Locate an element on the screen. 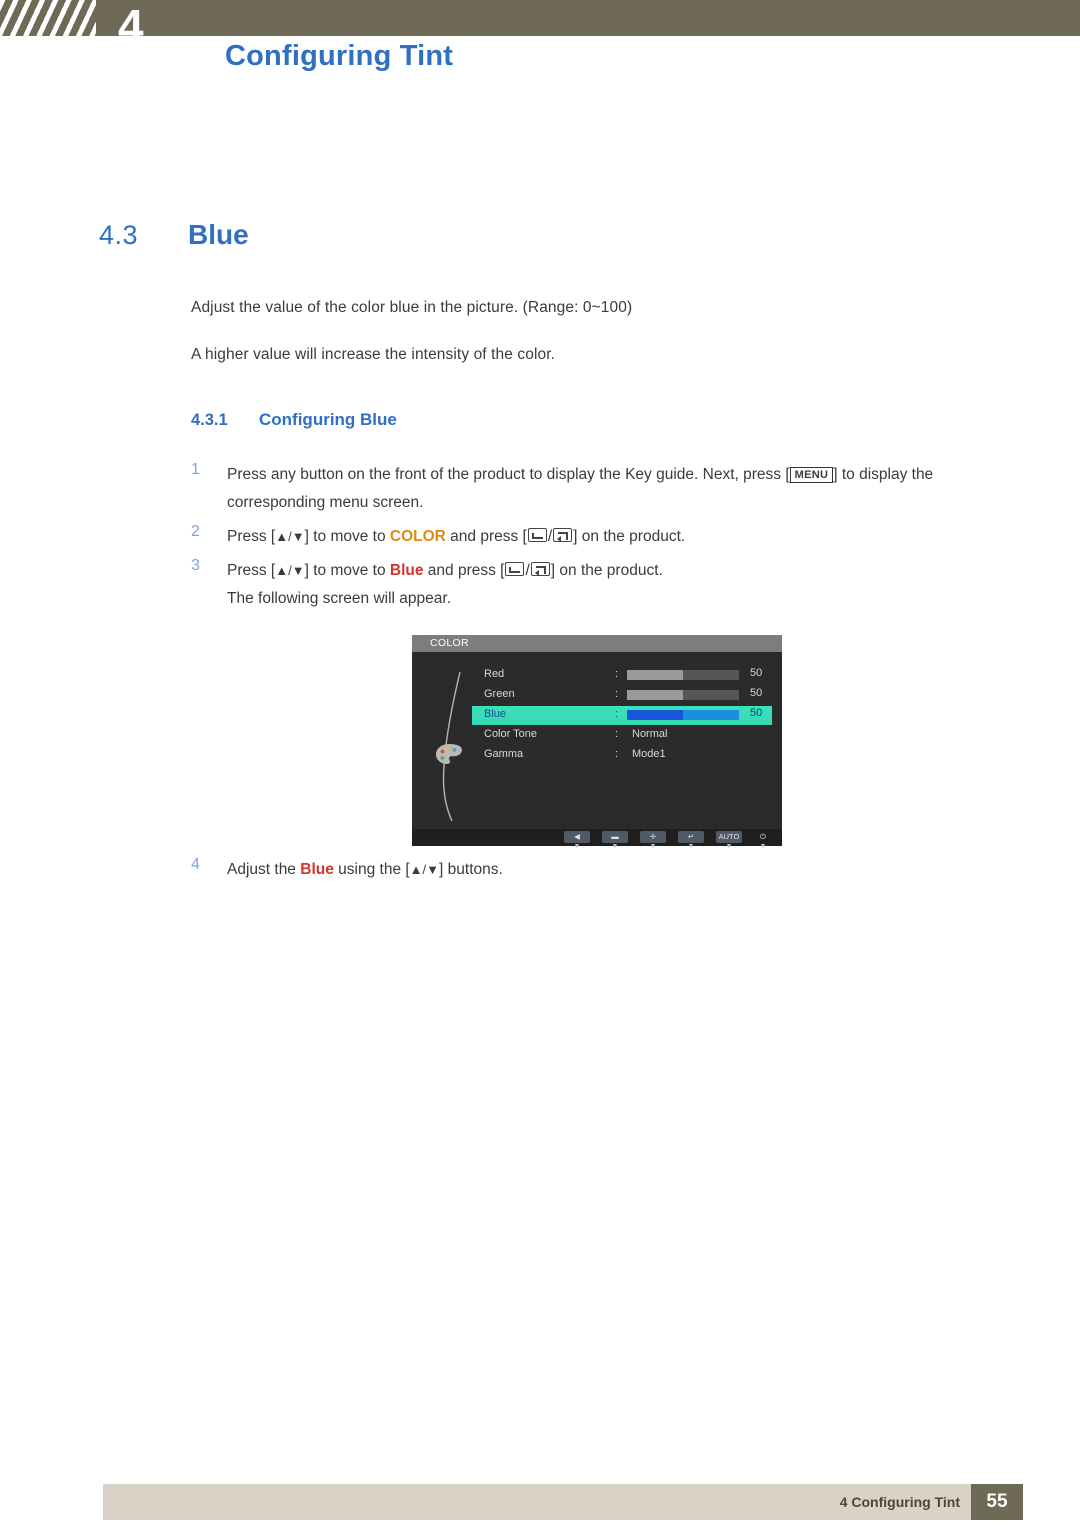 The height and width of the screenshot is (1527, 1080). osd-label-green: Green is located at coordinates (499, 694).